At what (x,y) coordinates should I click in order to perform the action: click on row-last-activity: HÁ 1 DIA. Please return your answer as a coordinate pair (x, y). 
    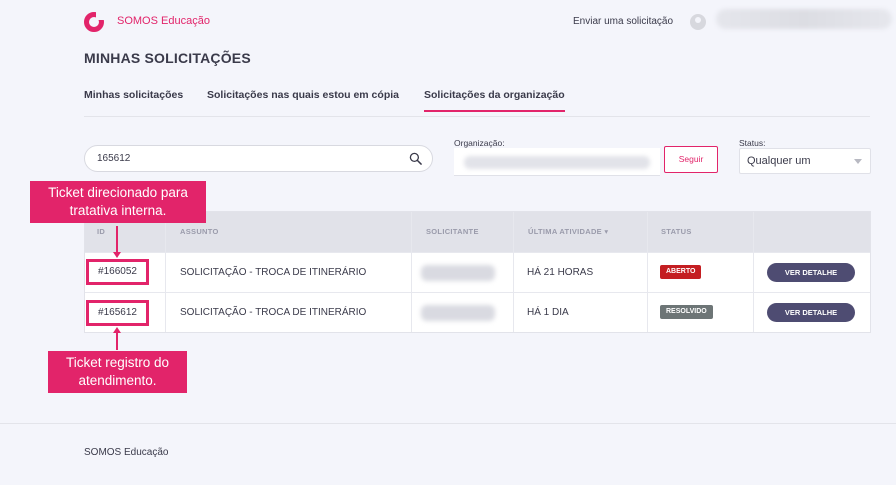
    Looking at the image, I should click on (548, 312).